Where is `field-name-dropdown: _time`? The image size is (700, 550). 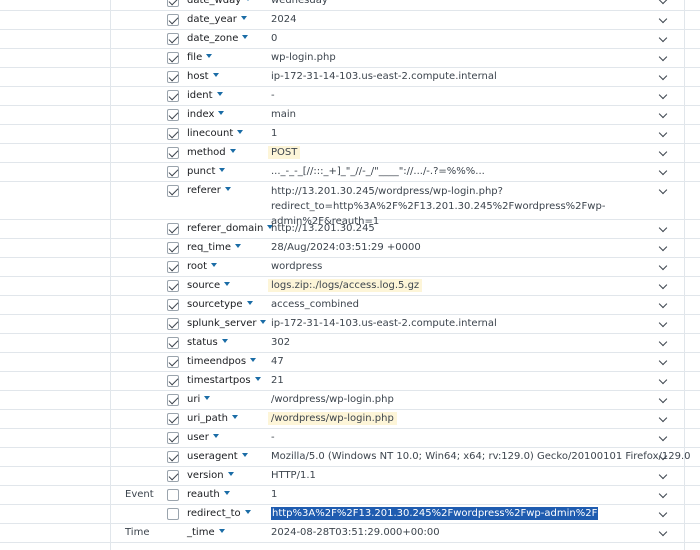
field-name-dropdown: _time is located at coordinates (206, 532).